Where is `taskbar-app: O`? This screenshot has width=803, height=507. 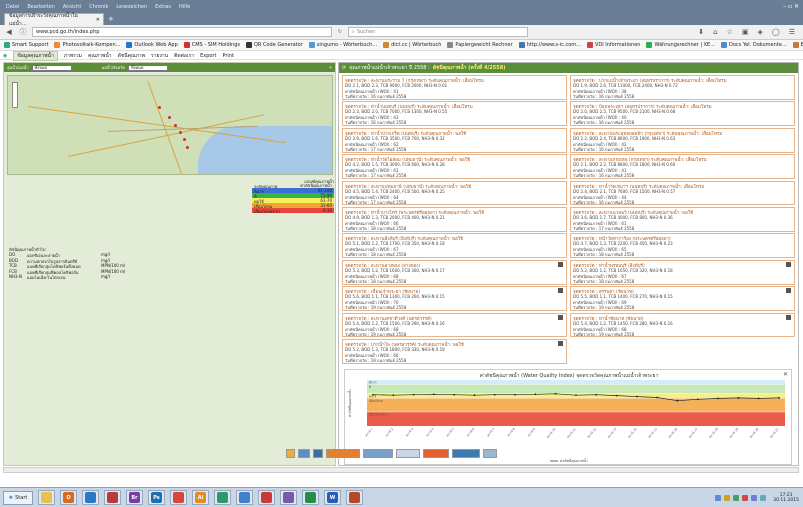
taskbar-app: O is located at coordinates (68, 497).